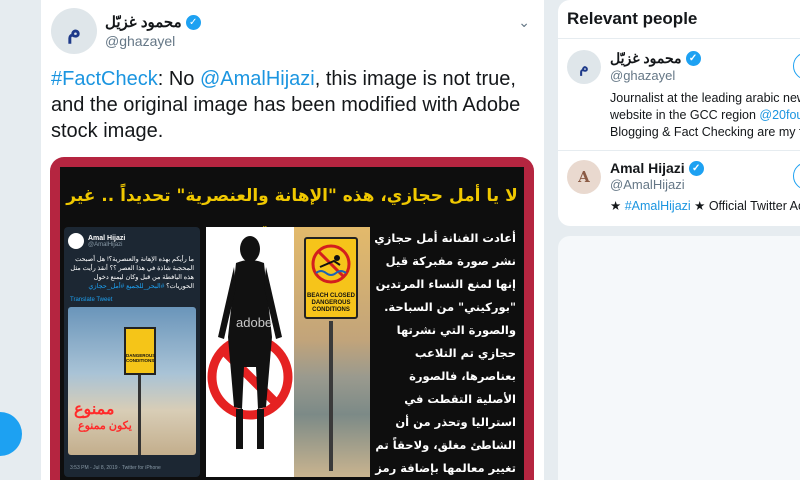  I want to click on author-avatar: م, so click(74, 31).